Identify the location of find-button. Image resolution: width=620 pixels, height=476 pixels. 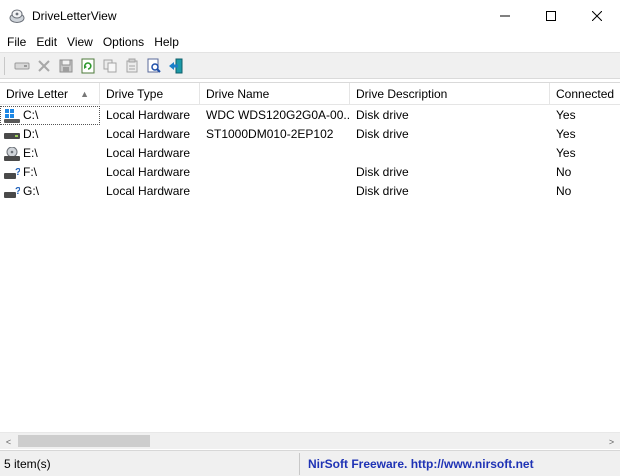
(154, 66).